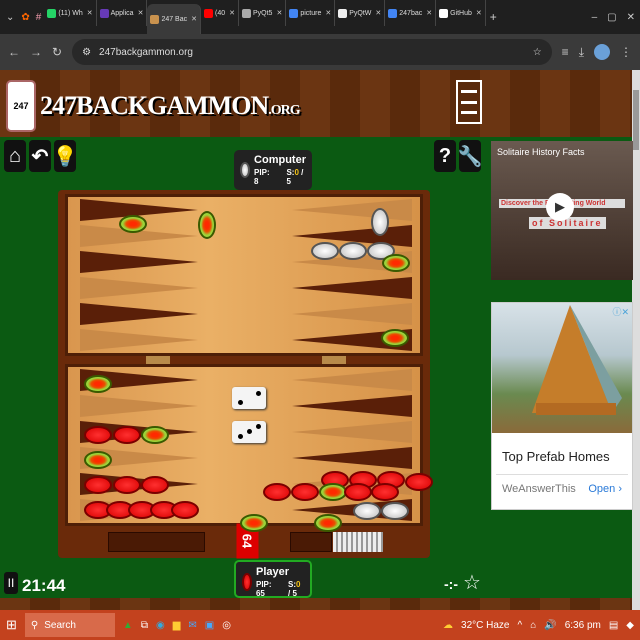 Image resolution: width=640 pixels, height=640 pixels. What do you see at coordinates (25, 17) in the screenshot?
I see `pinned-tab: ✿` at bounding box center [25, 17].